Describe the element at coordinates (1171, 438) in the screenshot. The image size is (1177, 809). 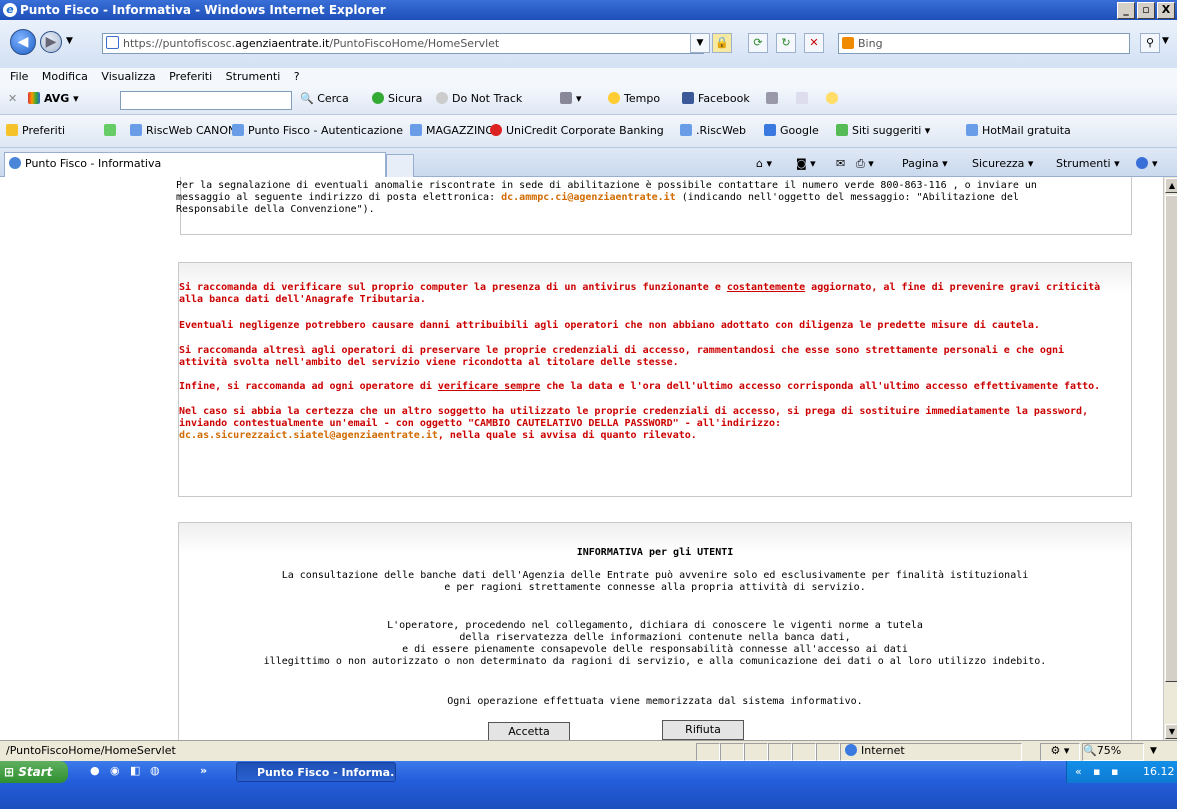
I see `scroll-thumb` at that location.